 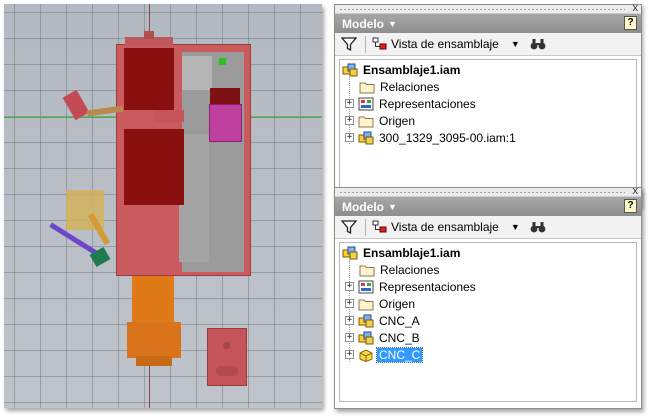 I want to click on bottom-right-box-knob, so click(x=226, y=345).